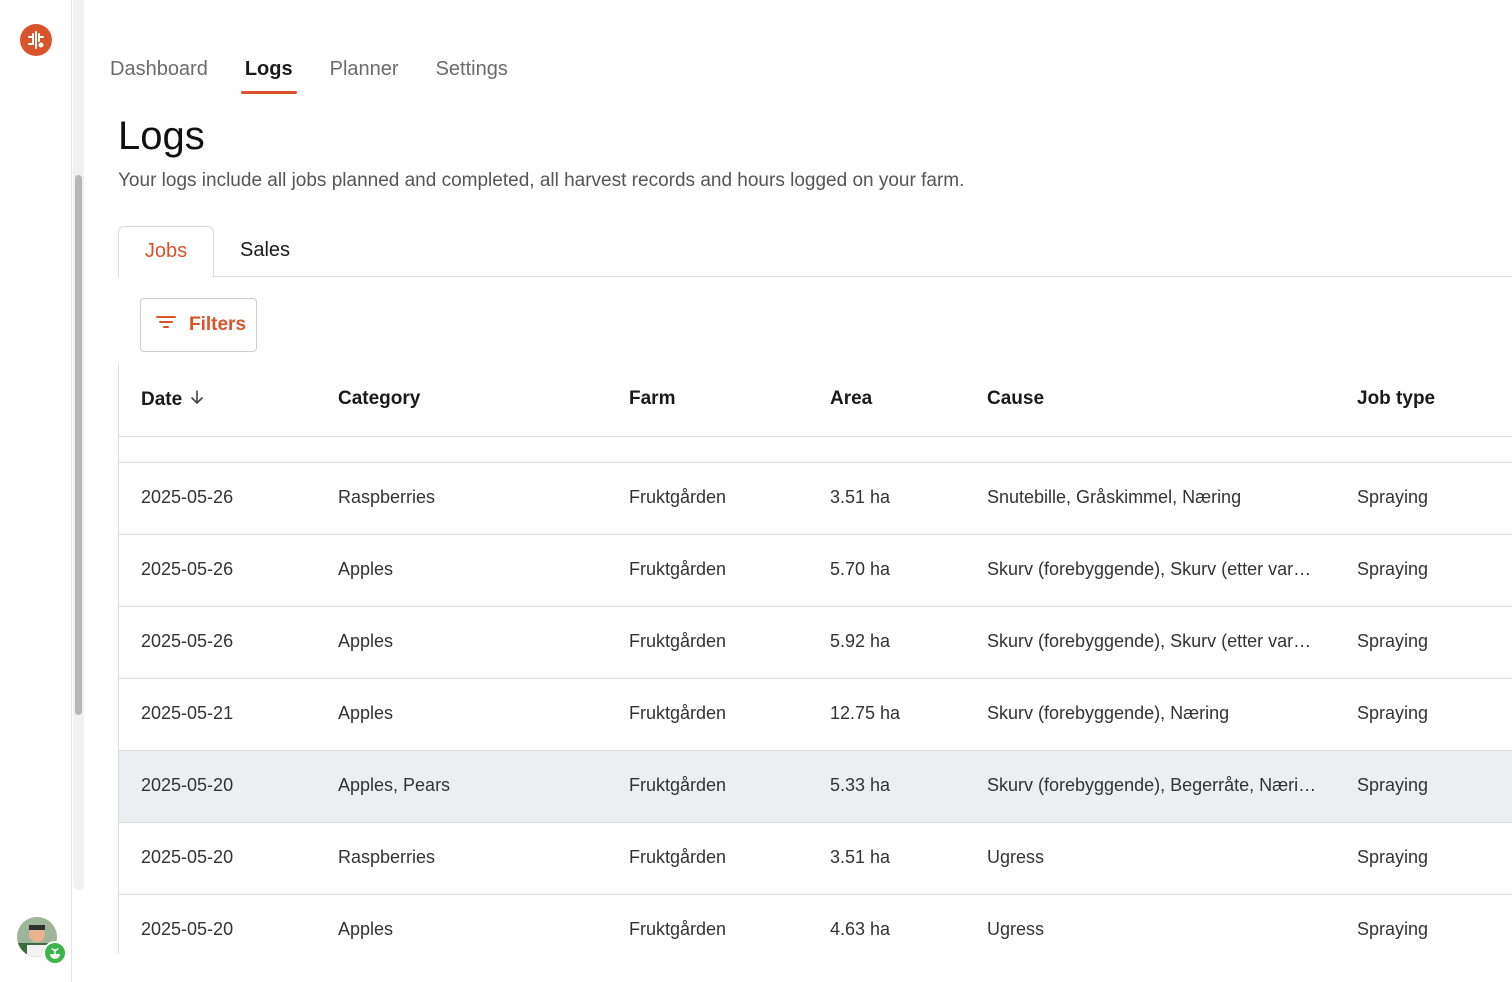 The width and height of the screenshot is (1512, 982). Describe the element at coordinates (78, 445) in the screenshot. I see `sidebar-scrollbar-thumb` at that location.